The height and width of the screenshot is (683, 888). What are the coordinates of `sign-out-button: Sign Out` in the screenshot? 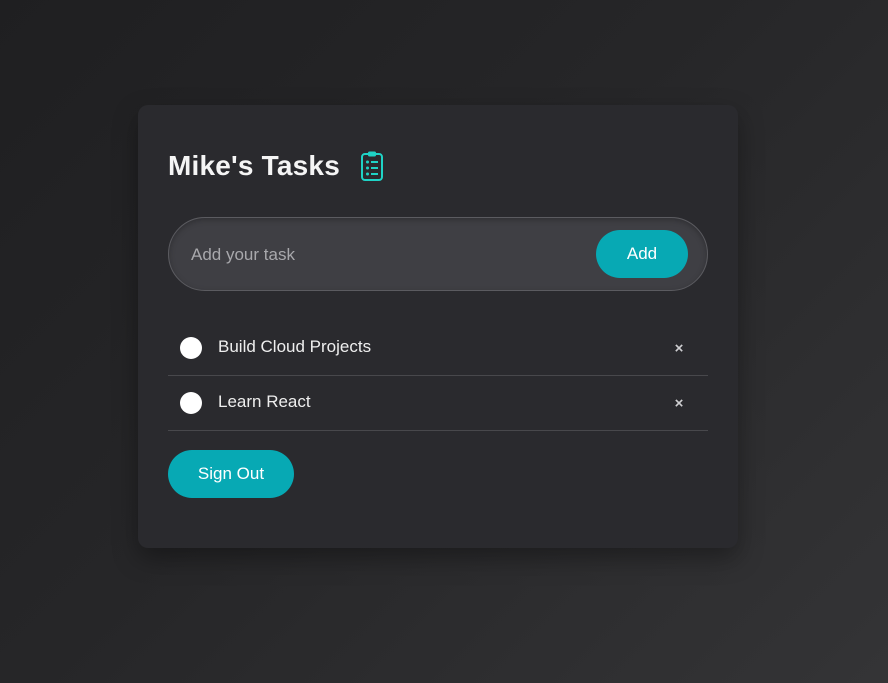 It's located at (231, 474).